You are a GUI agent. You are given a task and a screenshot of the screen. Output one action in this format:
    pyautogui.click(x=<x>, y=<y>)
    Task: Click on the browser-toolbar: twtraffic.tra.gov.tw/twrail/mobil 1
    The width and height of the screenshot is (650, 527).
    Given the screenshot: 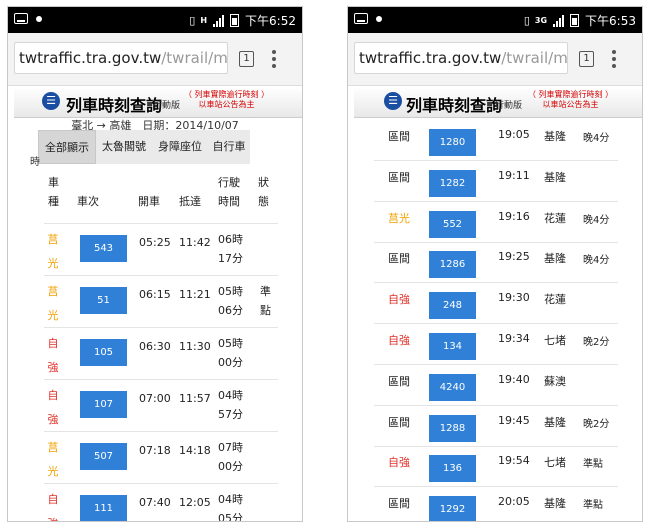 What is the action you would take?
    pyautogui.click(x=495, y=59)
    